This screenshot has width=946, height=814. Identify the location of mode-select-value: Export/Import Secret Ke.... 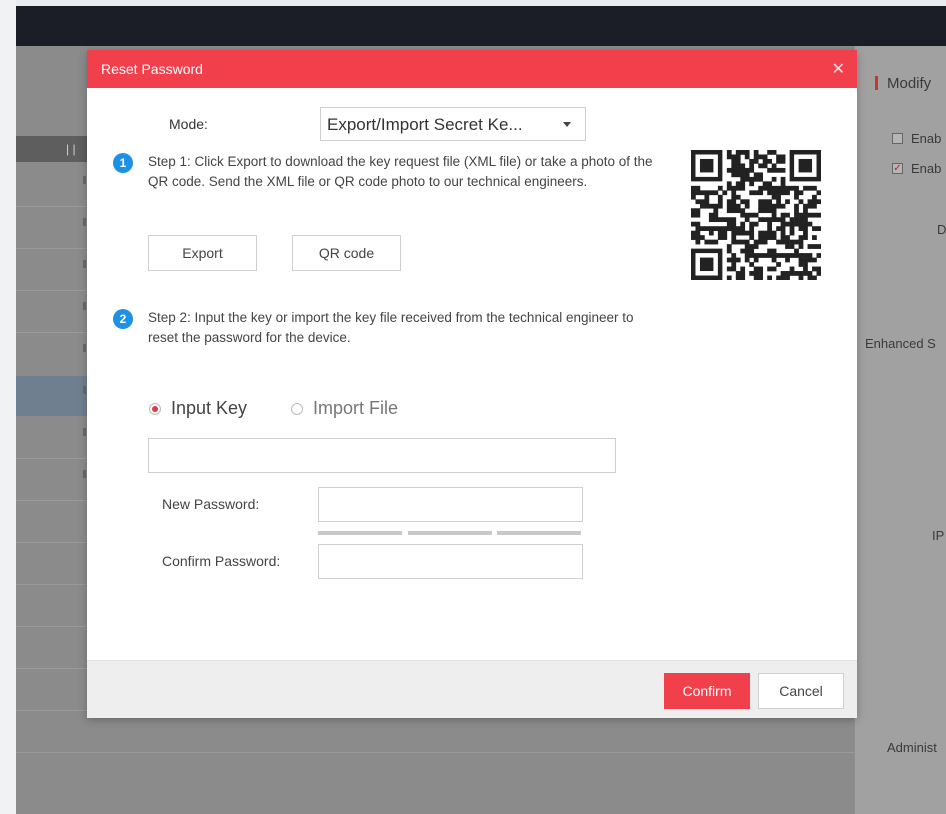
(425, 124).